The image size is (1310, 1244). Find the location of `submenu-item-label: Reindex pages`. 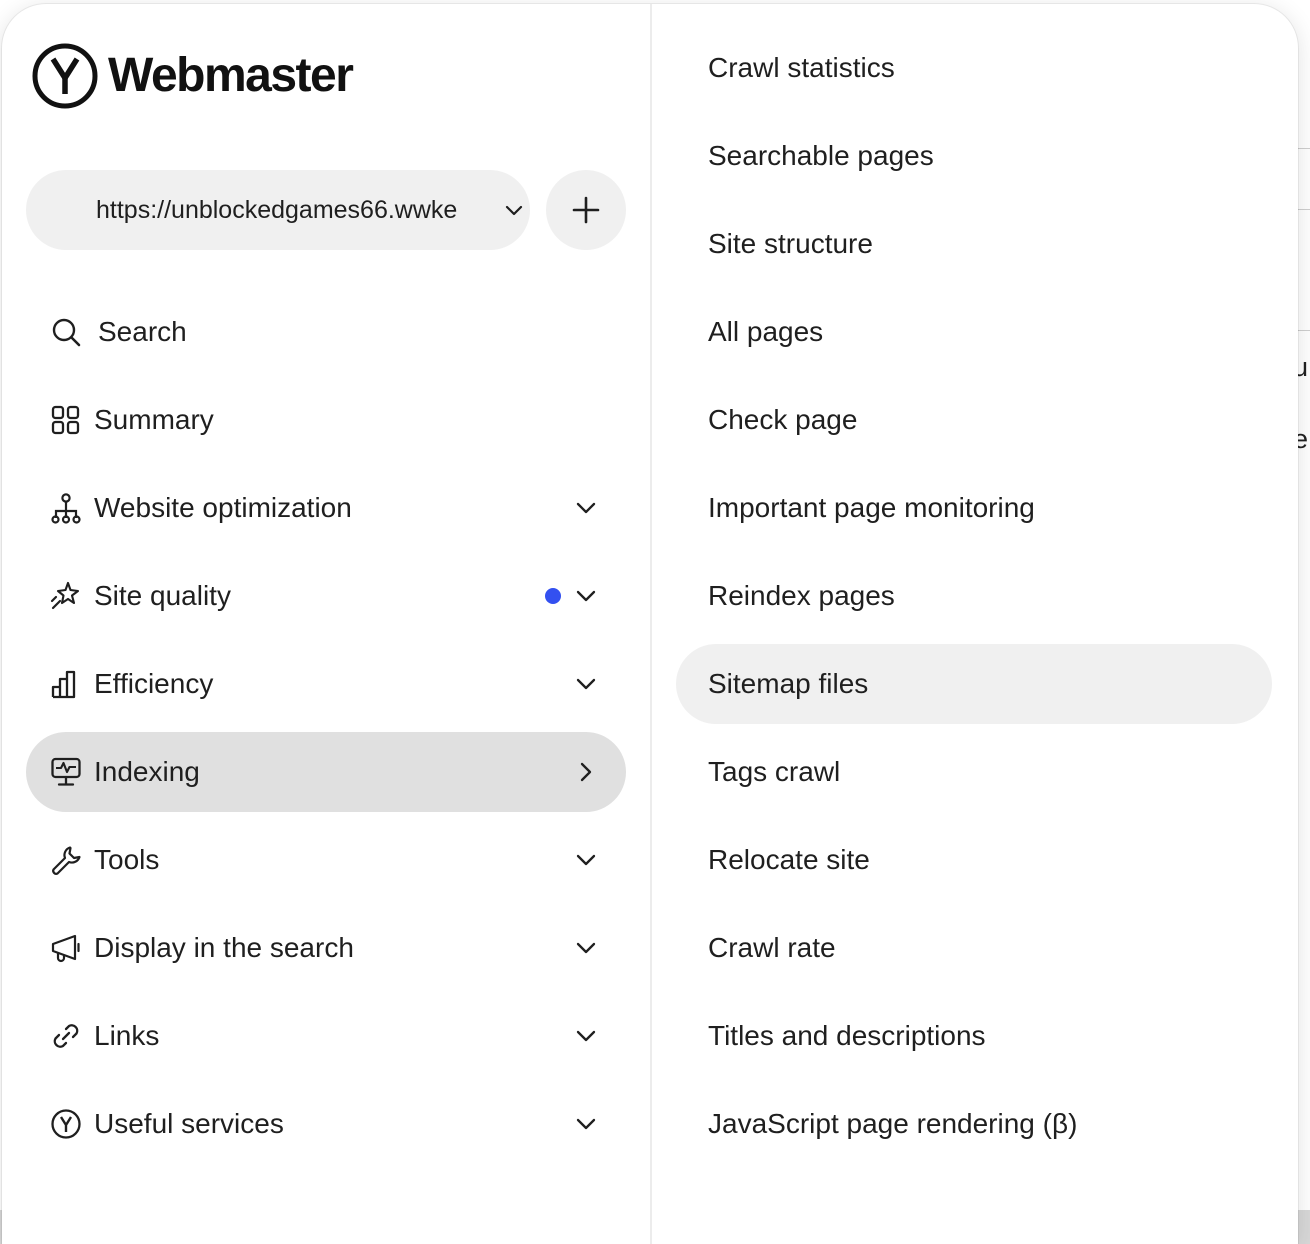

submenu-item-label: Reindex pages is located at coordinates (801, 595).